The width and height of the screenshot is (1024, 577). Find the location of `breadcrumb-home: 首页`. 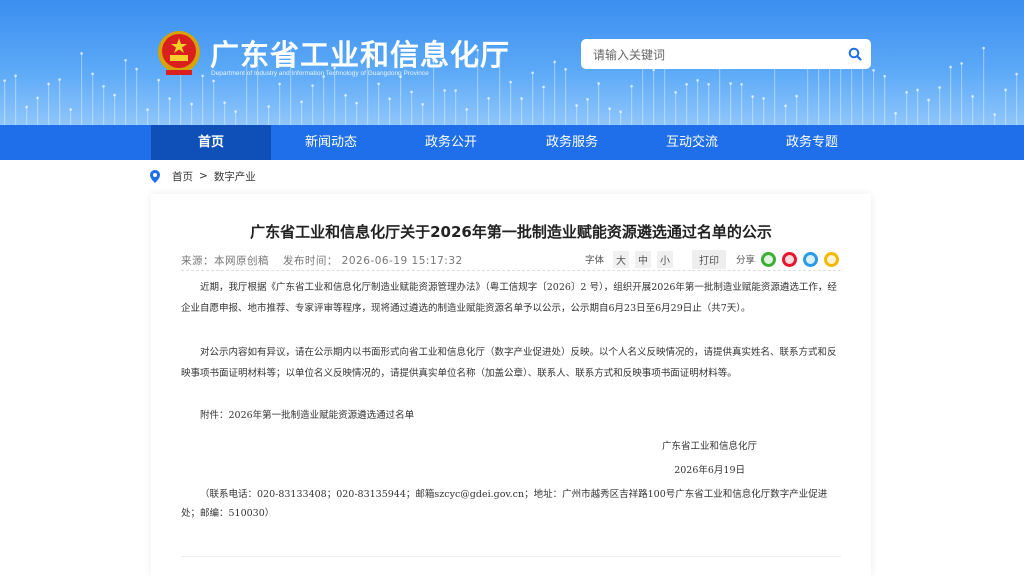

breadcrumb-home: 首页 is located at coordinates (182, 176).